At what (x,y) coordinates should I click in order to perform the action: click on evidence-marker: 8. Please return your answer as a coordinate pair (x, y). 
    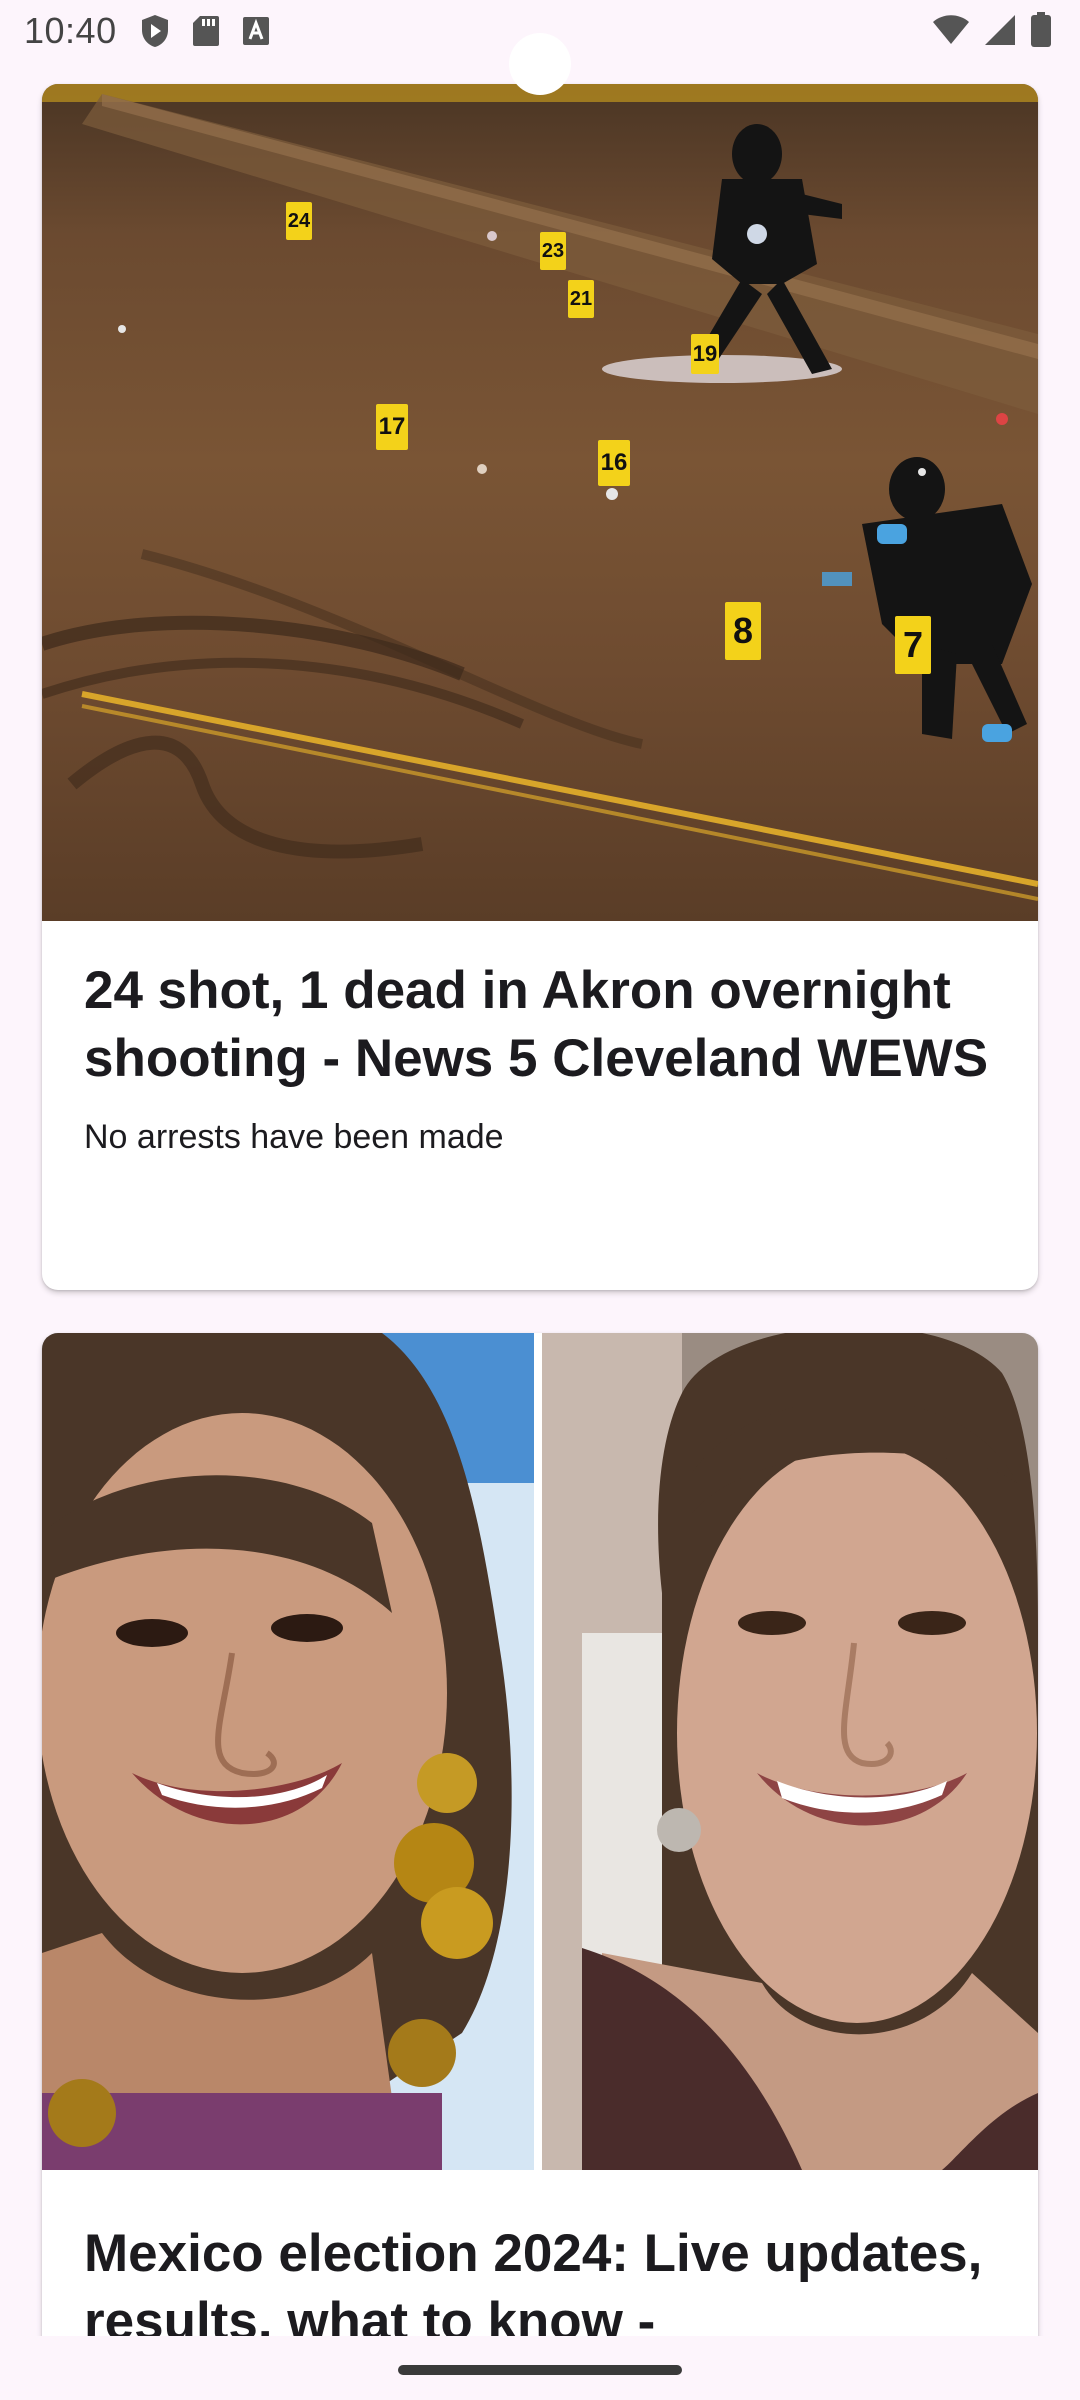
    Looking at the image, I should click on (743, 631).